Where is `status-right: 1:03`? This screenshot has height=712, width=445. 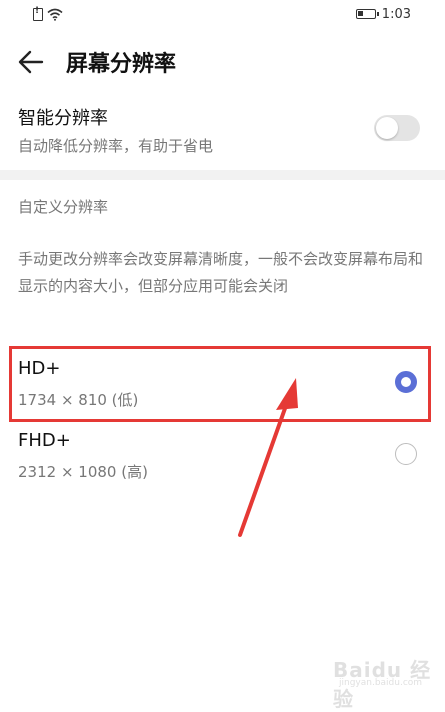 status-right: 1:03 is located at coordinates (383, 14).